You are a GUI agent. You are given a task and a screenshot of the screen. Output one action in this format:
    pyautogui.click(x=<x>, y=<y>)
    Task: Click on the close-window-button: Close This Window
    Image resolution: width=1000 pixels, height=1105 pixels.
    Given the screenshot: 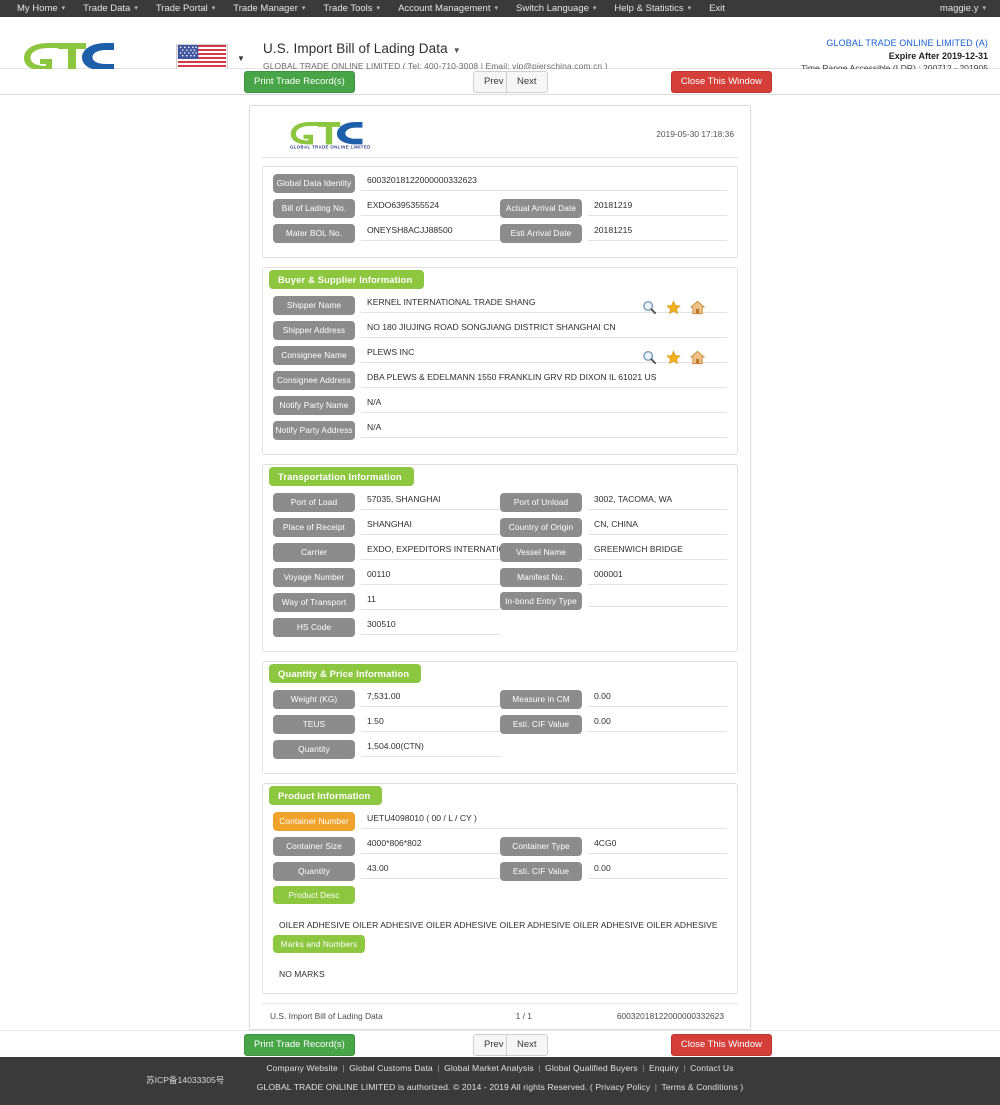 What is the action you would take?
    pyautogui.click(x=721, y=82)
    